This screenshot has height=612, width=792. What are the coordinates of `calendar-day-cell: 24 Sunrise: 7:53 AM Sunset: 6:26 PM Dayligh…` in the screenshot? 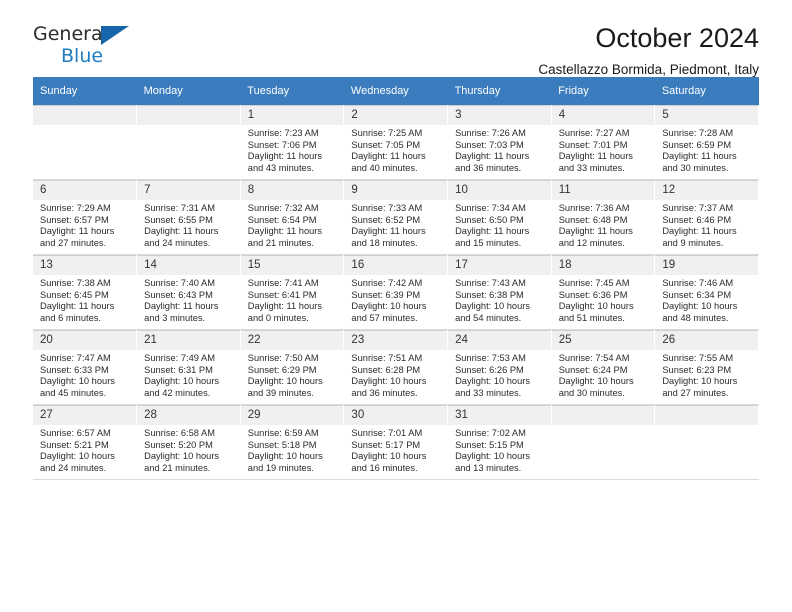 It's located at (499, 367).